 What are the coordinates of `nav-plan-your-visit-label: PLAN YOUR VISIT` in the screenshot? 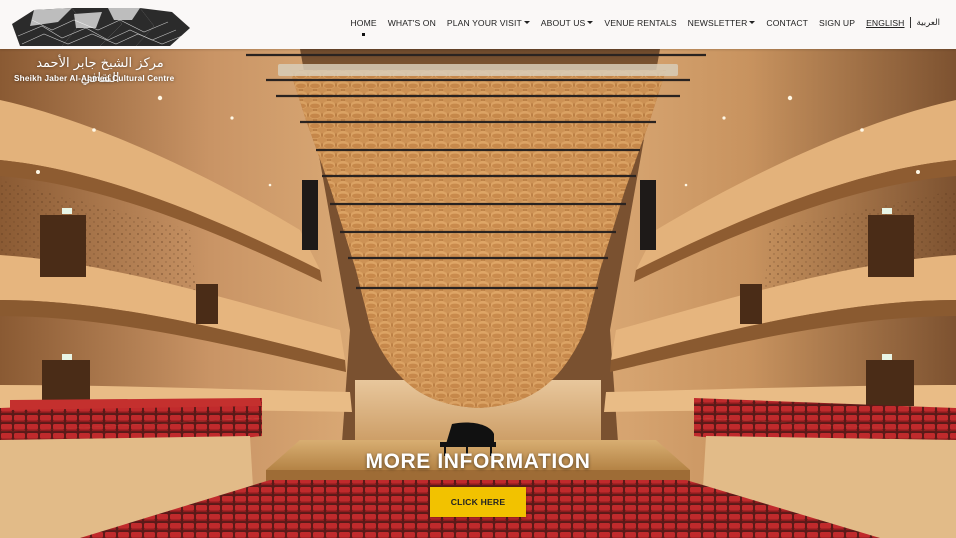 It's located at (484, 22).